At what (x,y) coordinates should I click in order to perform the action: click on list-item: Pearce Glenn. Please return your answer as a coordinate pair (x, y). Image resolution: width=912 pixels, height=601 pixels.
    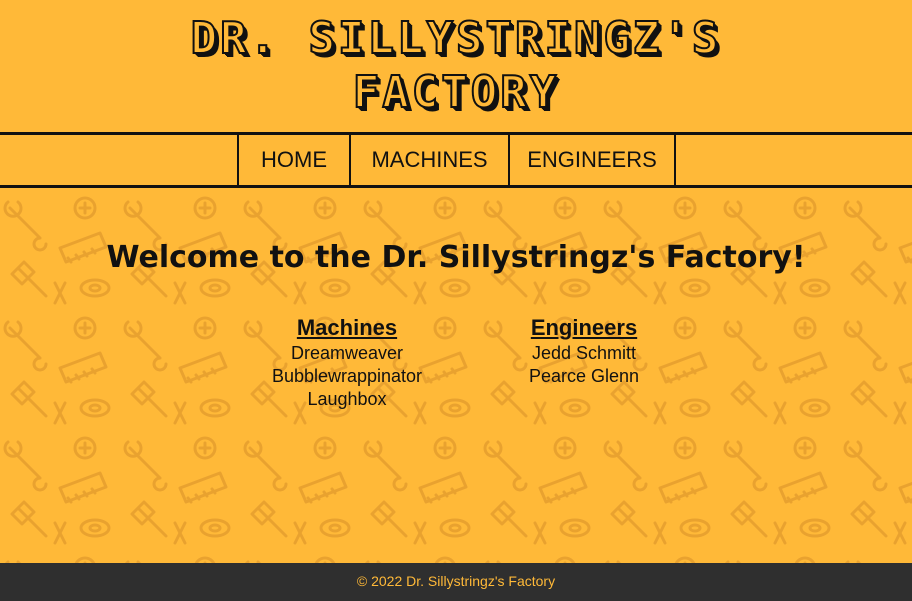
    Looking at the image, I should click on (584, 376).